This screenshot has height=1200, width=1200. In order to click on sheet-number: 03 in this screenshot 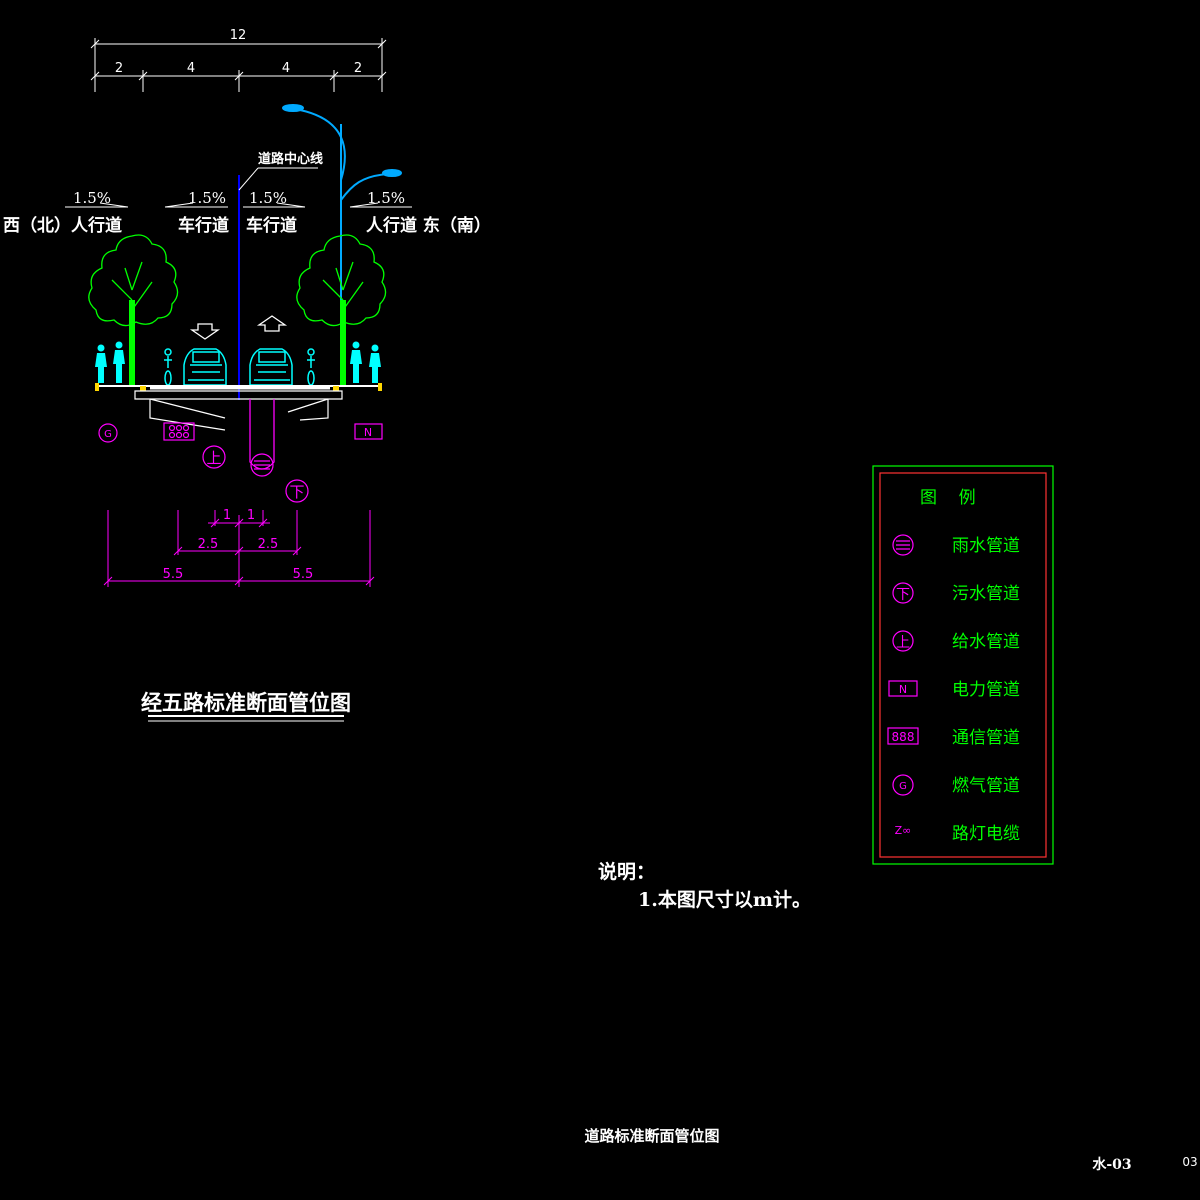, I will do `click(1189, 1162)`.